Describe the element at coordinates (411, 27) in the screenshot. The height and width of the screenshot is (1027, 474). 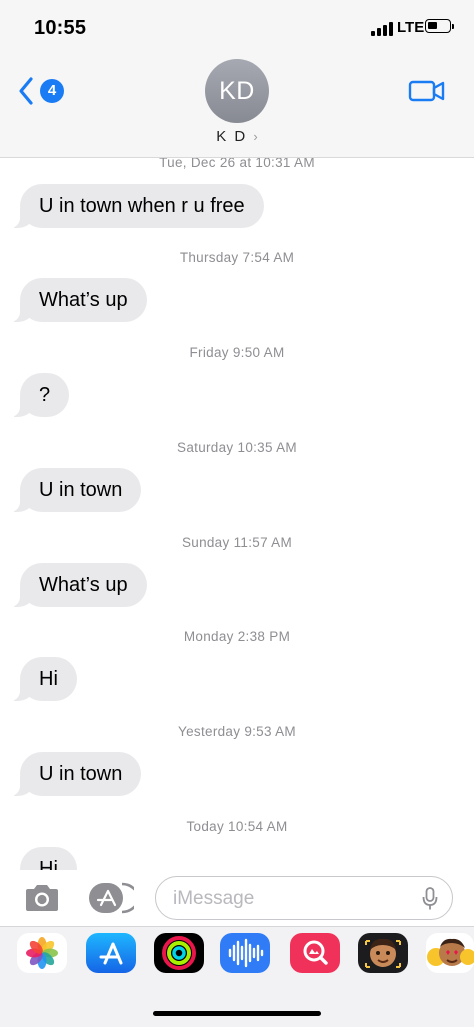
I see `network-type-label: LTE` at that location.